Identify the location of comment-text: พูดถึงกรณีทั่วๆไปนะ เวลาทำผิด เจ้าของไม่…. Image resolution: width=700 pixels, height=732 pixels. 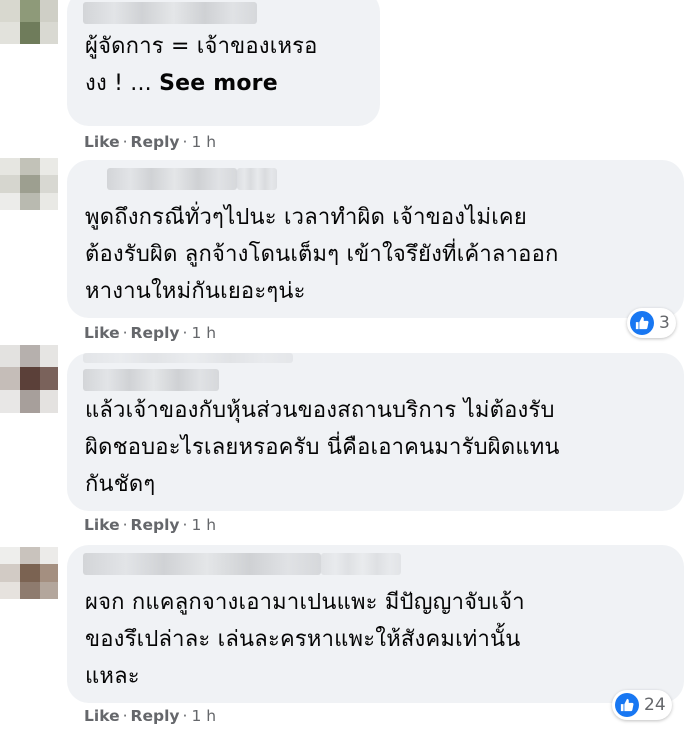
(322, 254).